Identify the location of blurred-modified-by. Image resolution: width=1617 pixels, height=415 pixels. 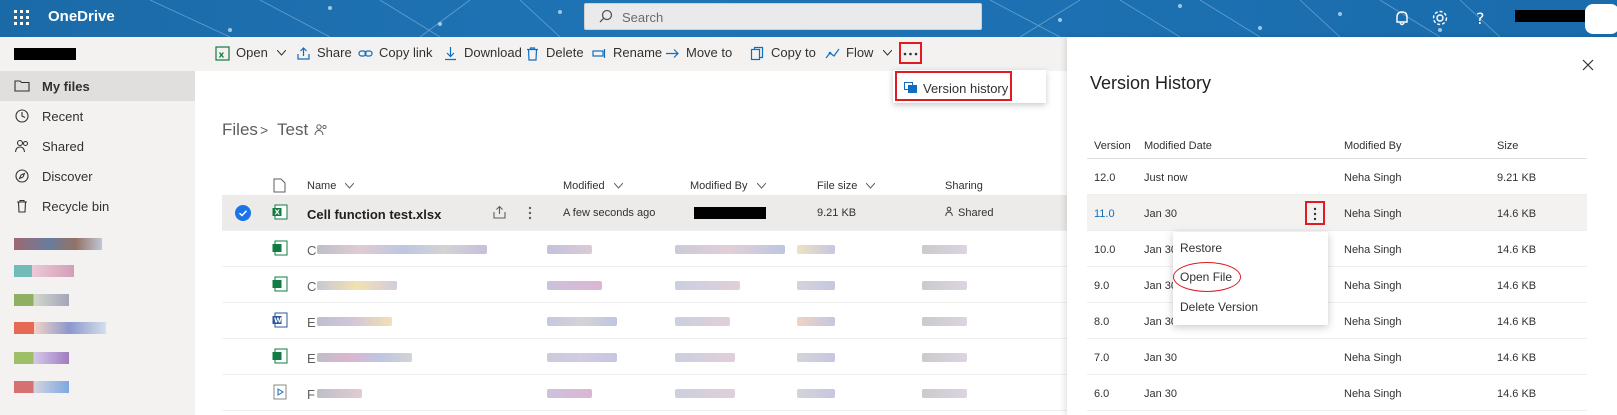
(707, 285).